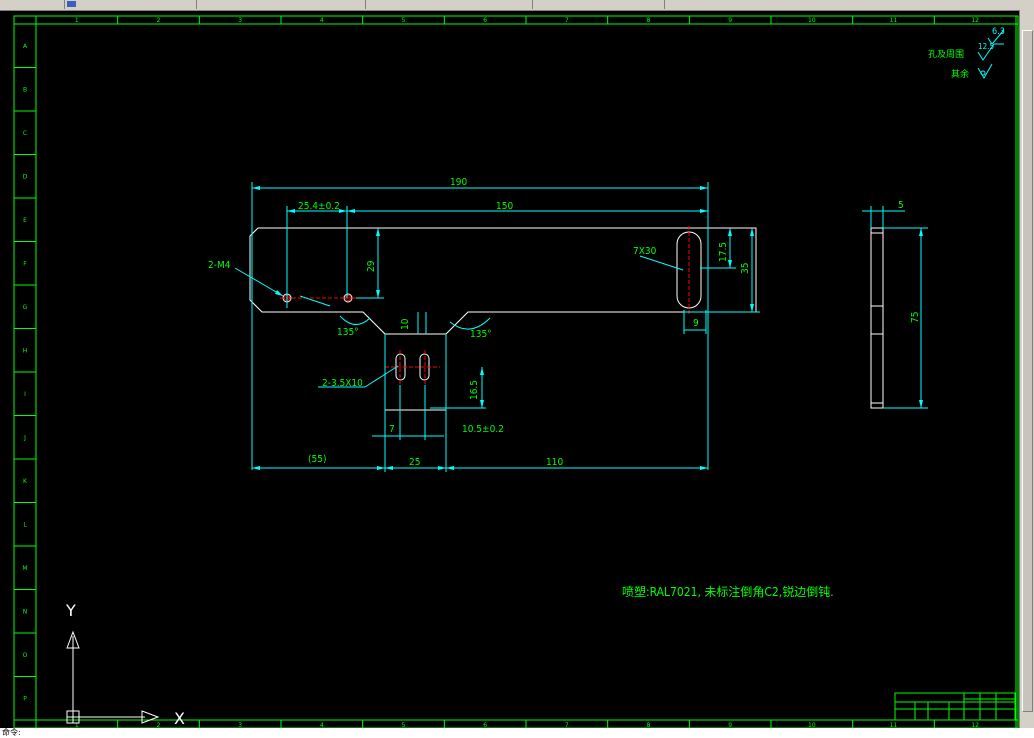 The width and height of the screenshot is (1034, 738). I want to click on frame-column-number: 4, so click(322, 20).